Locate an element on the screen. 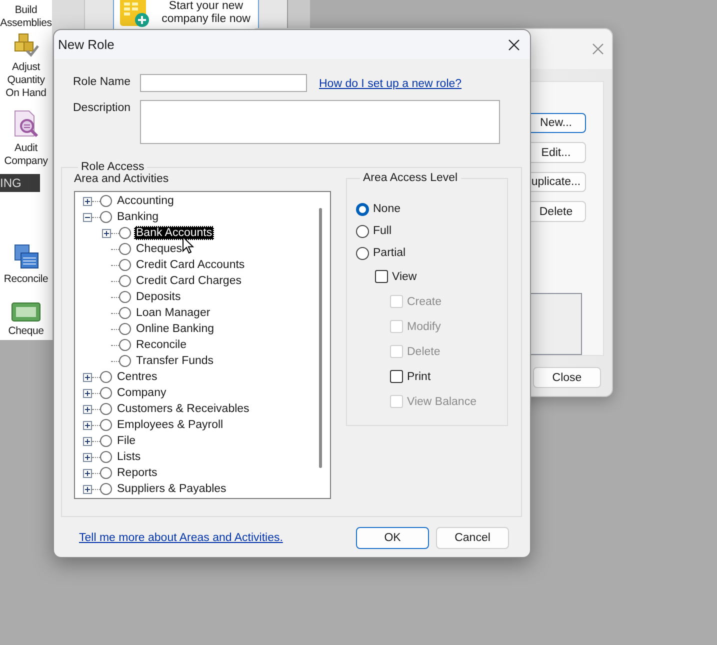 This screenshot has width=717, height=645. windows-icon is located at coordinates (26, 257).